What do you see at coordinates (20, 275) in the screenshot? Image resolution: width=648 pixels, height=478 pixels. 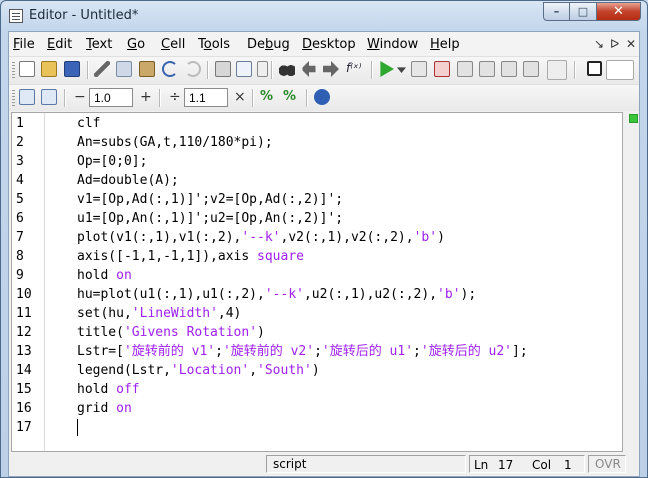 I see `line-number: 9` at bounding box center [20, 275].